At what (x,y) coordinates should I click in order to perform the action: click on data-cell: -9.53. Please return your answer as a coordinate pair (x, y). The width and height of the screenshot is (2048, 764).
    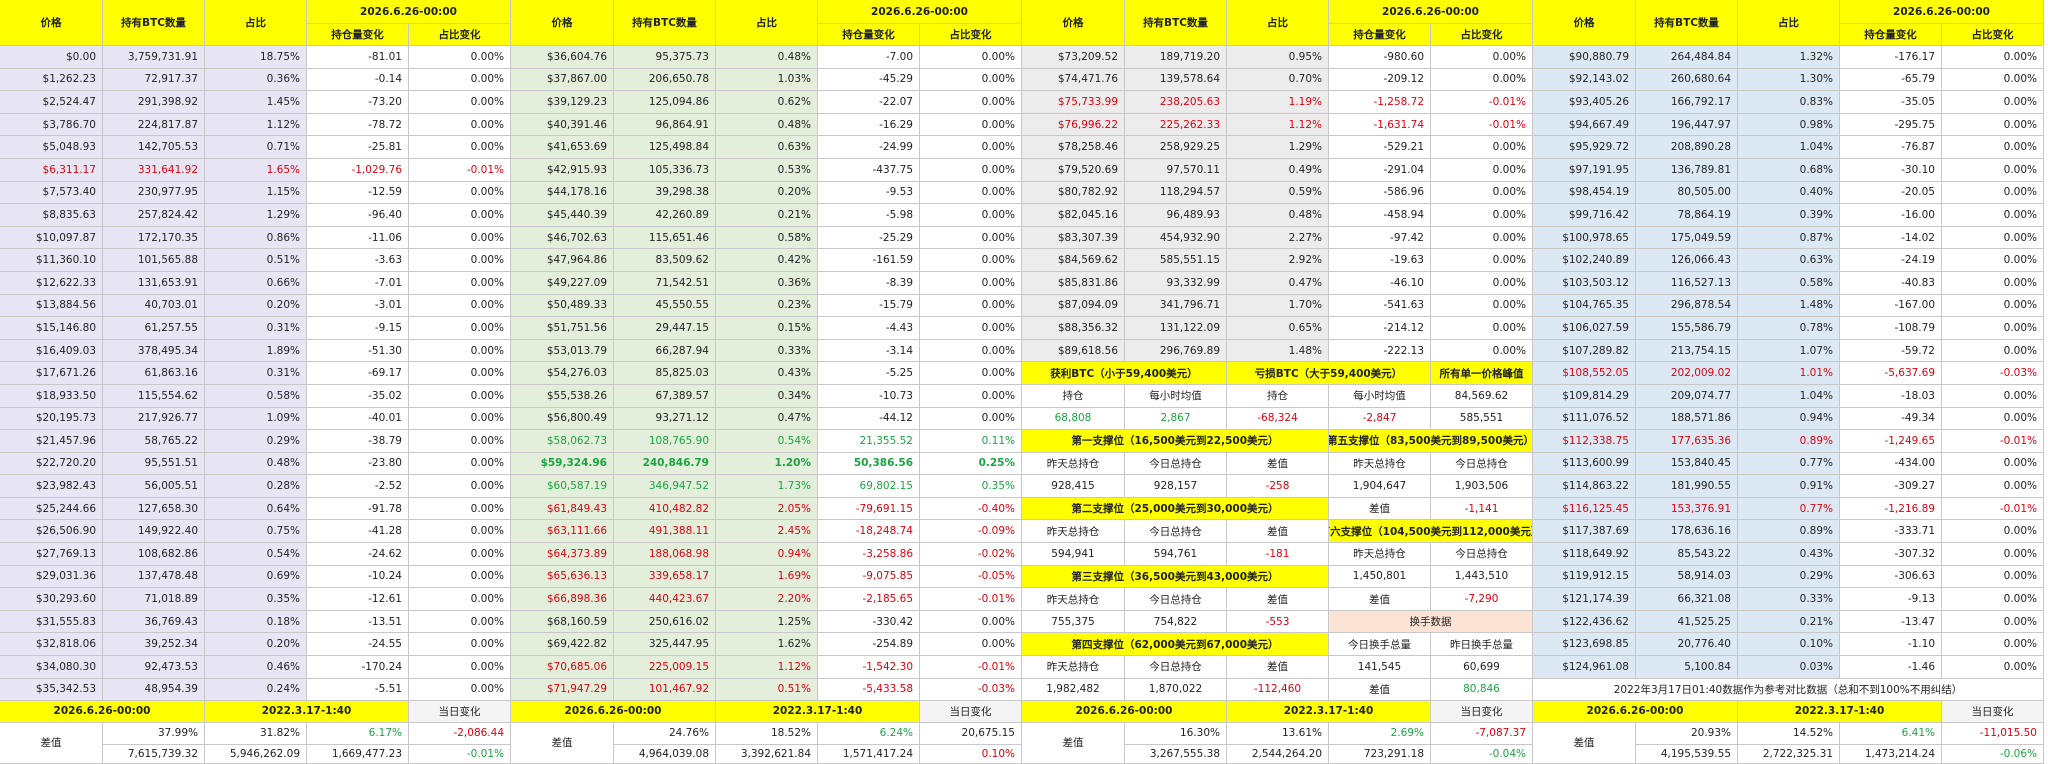
    Looking at the image, I should click on (869, 193).